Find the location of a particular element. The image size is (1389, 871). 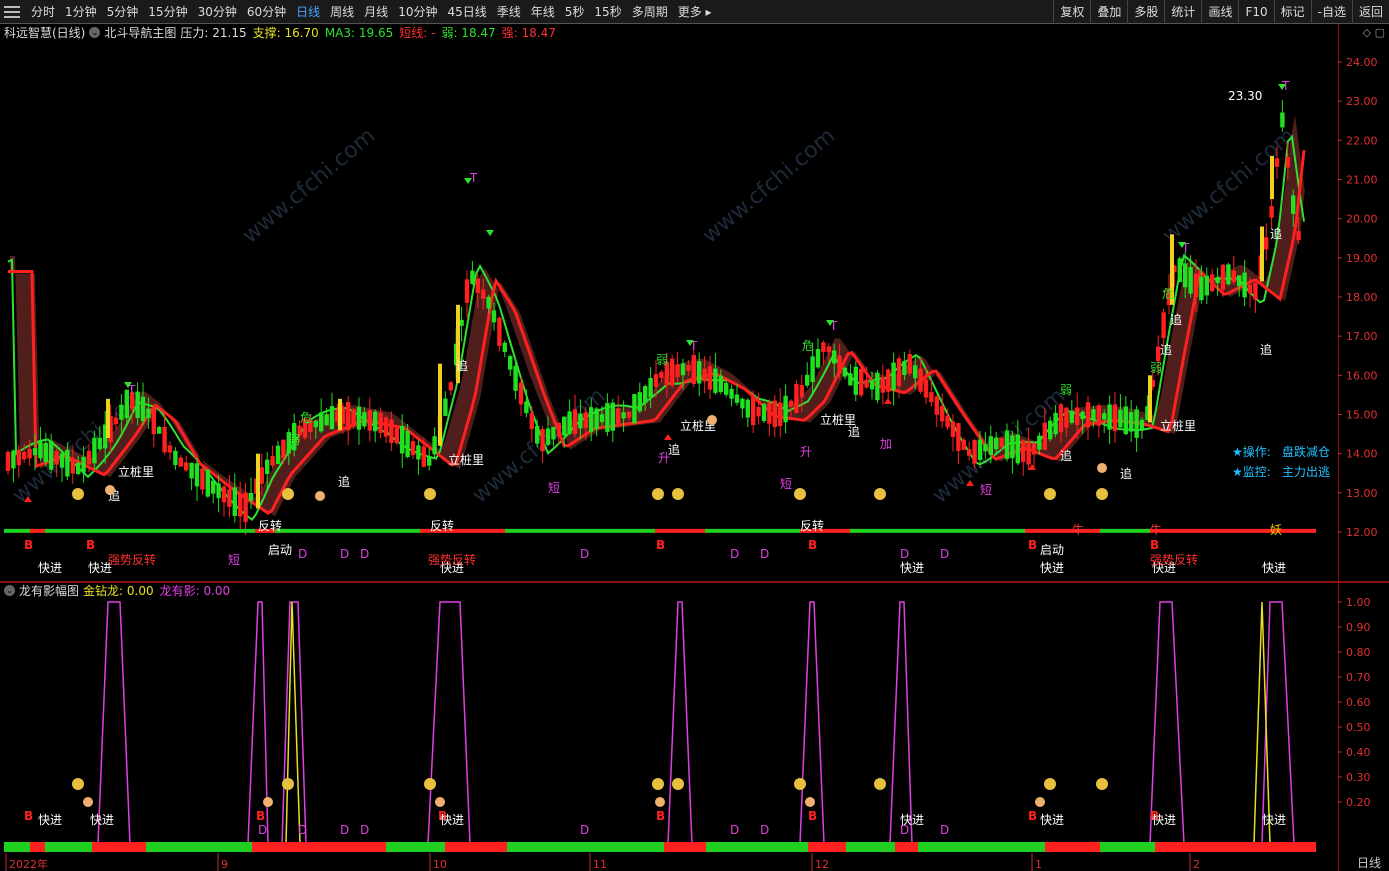

date-label: 2022年 is located at coordinates (28, 864).